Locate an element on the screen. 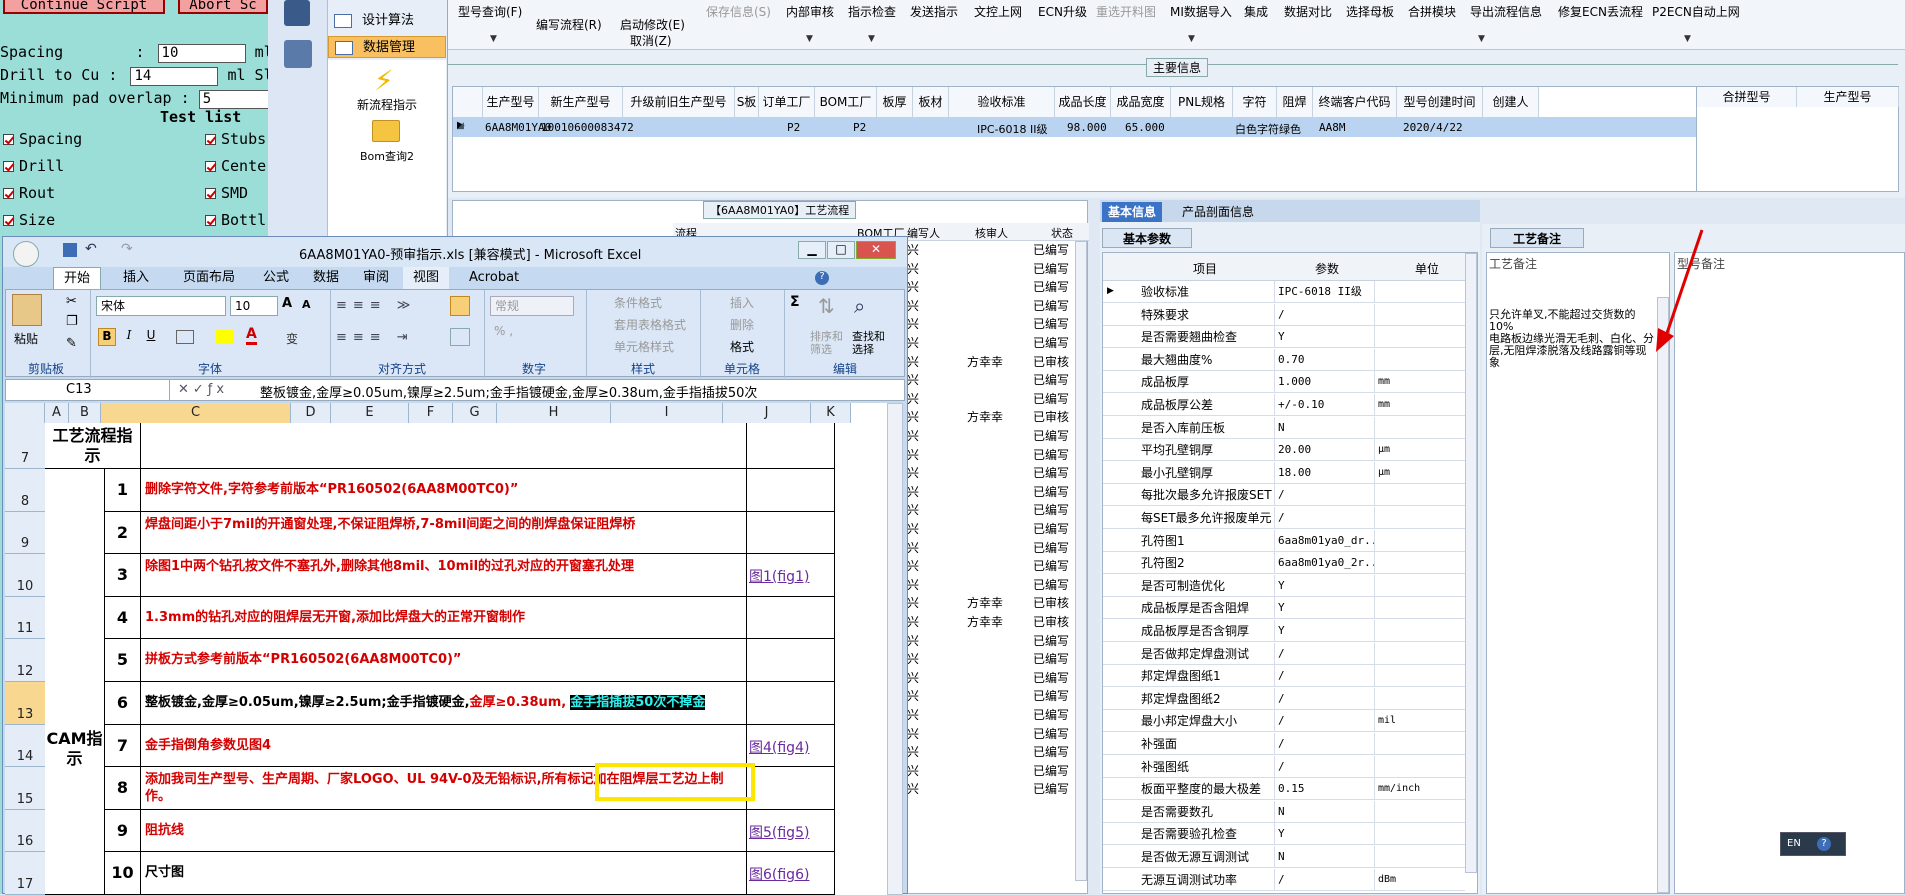 This screenshot has width=1905, height=895. drill-to-cu-input is located at coordinates (174, 76).